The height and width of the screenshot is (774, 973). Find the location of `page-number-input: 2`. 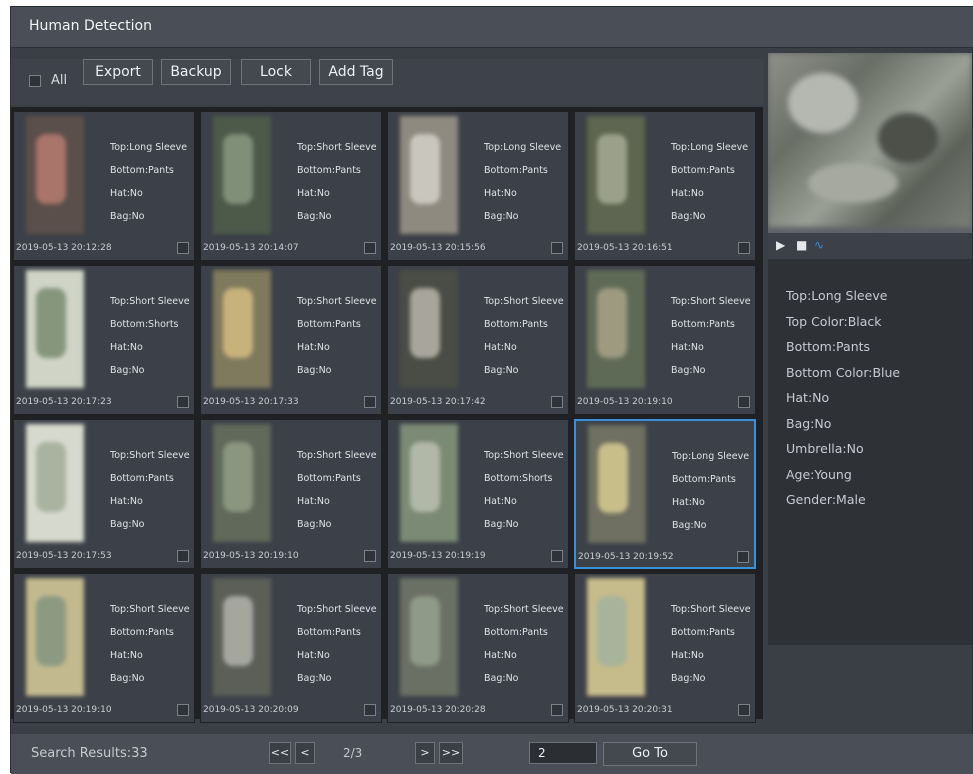

page-number-input: 2 is located at coordinates (563, 753).